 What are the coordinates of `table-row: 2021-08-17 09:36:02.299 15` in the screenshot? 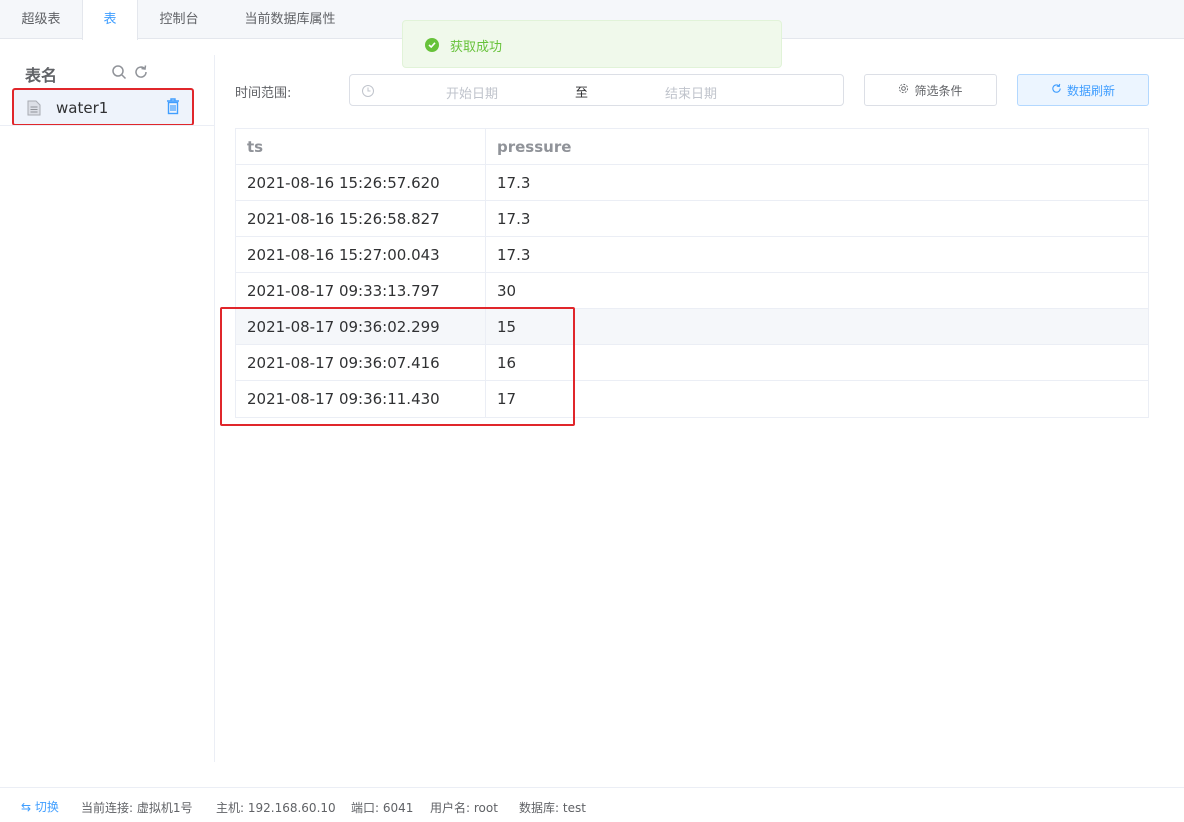 It's located at (692, 327).